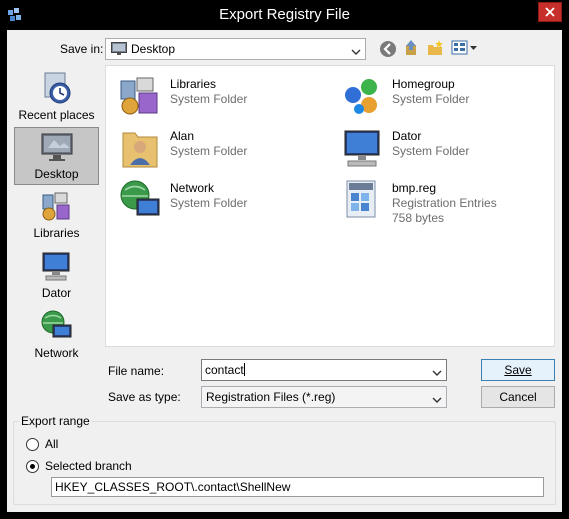 This screenshot has height=519, width=569. What do you see at coordinates (324, 370) in the screenshot?
I see `file-name-field: contact` at bounding box center [324, 370].